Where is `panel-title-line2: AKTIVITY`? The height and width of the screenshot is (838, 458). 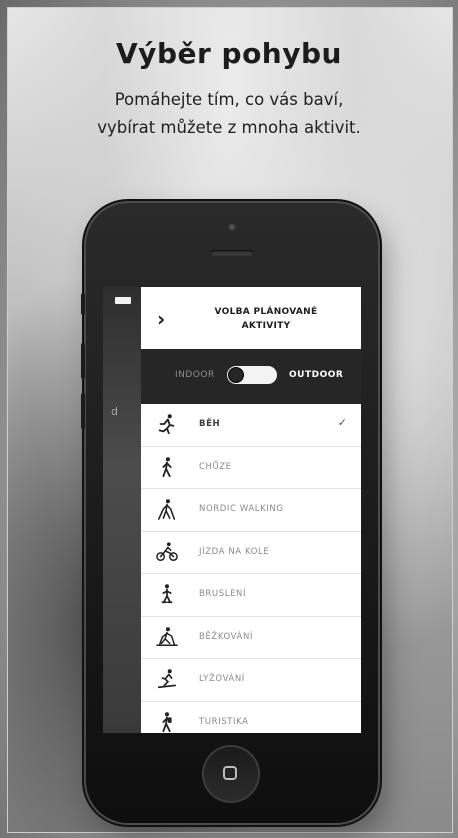 panel-title-line2: AKTIVITY is located at coordinates (266, 326).